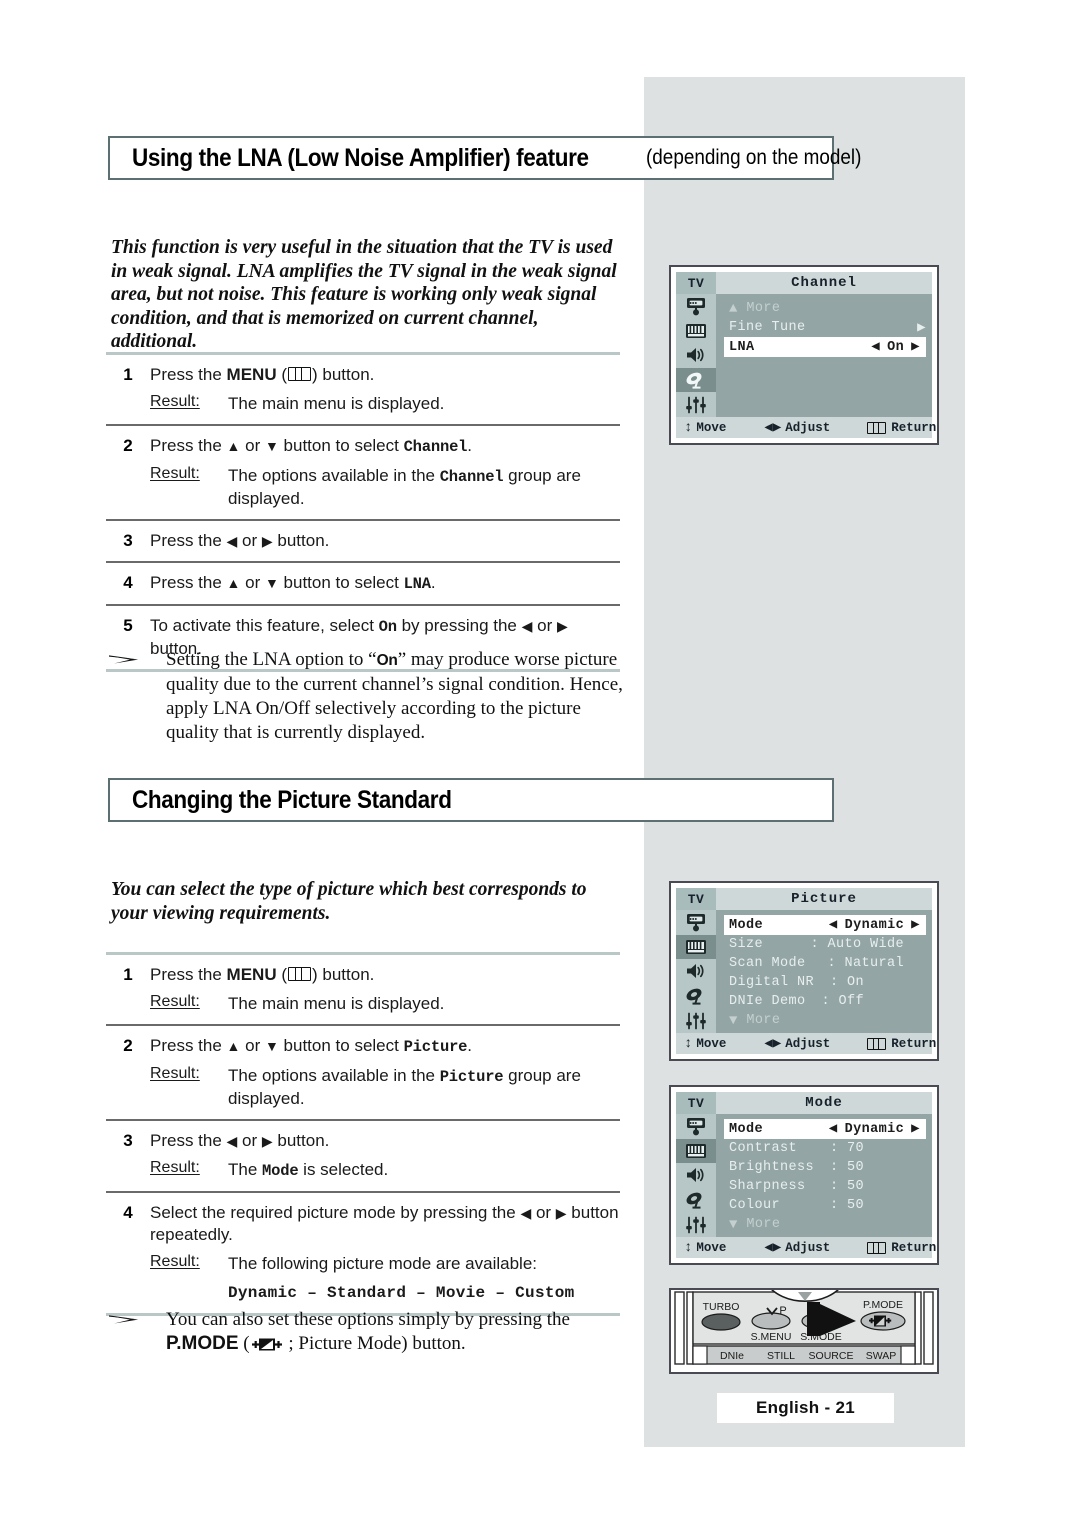 Image resolution: width=1080 pixels, height=1529 pixels. I want to click on menu-button-label: MENU, so click(251, 974).